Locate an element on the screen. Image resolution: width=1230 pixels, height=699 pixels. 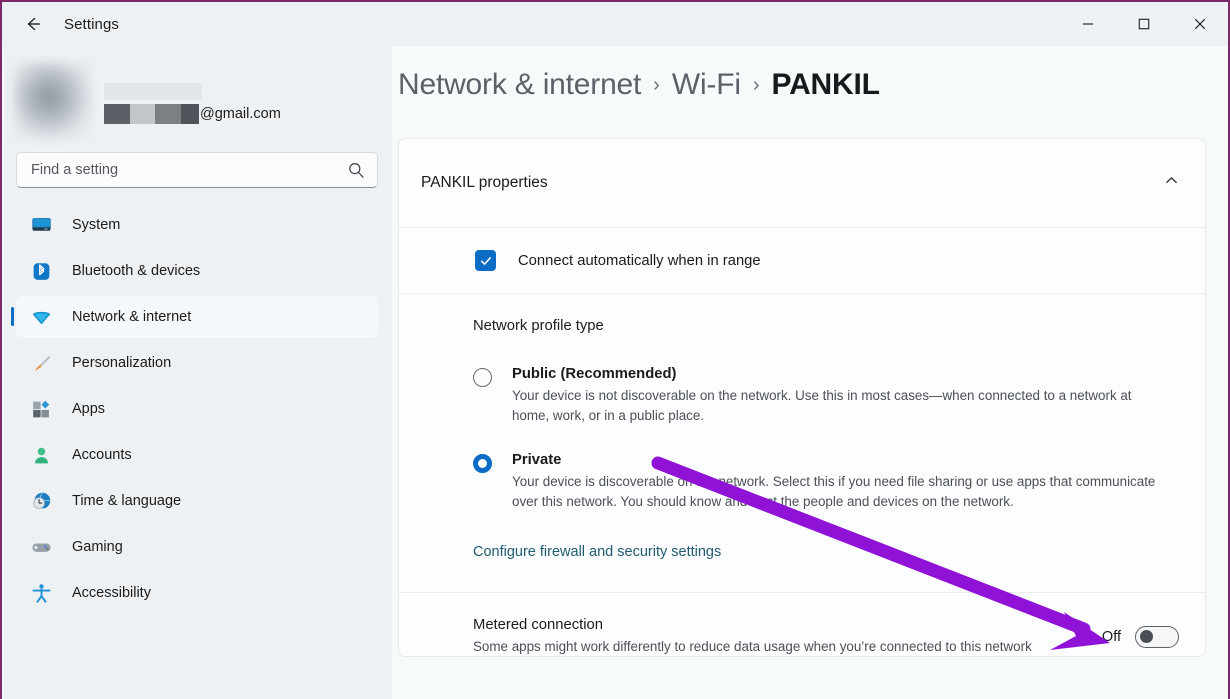
user-profile: @gmail.com is located at coordinates (198, 94).